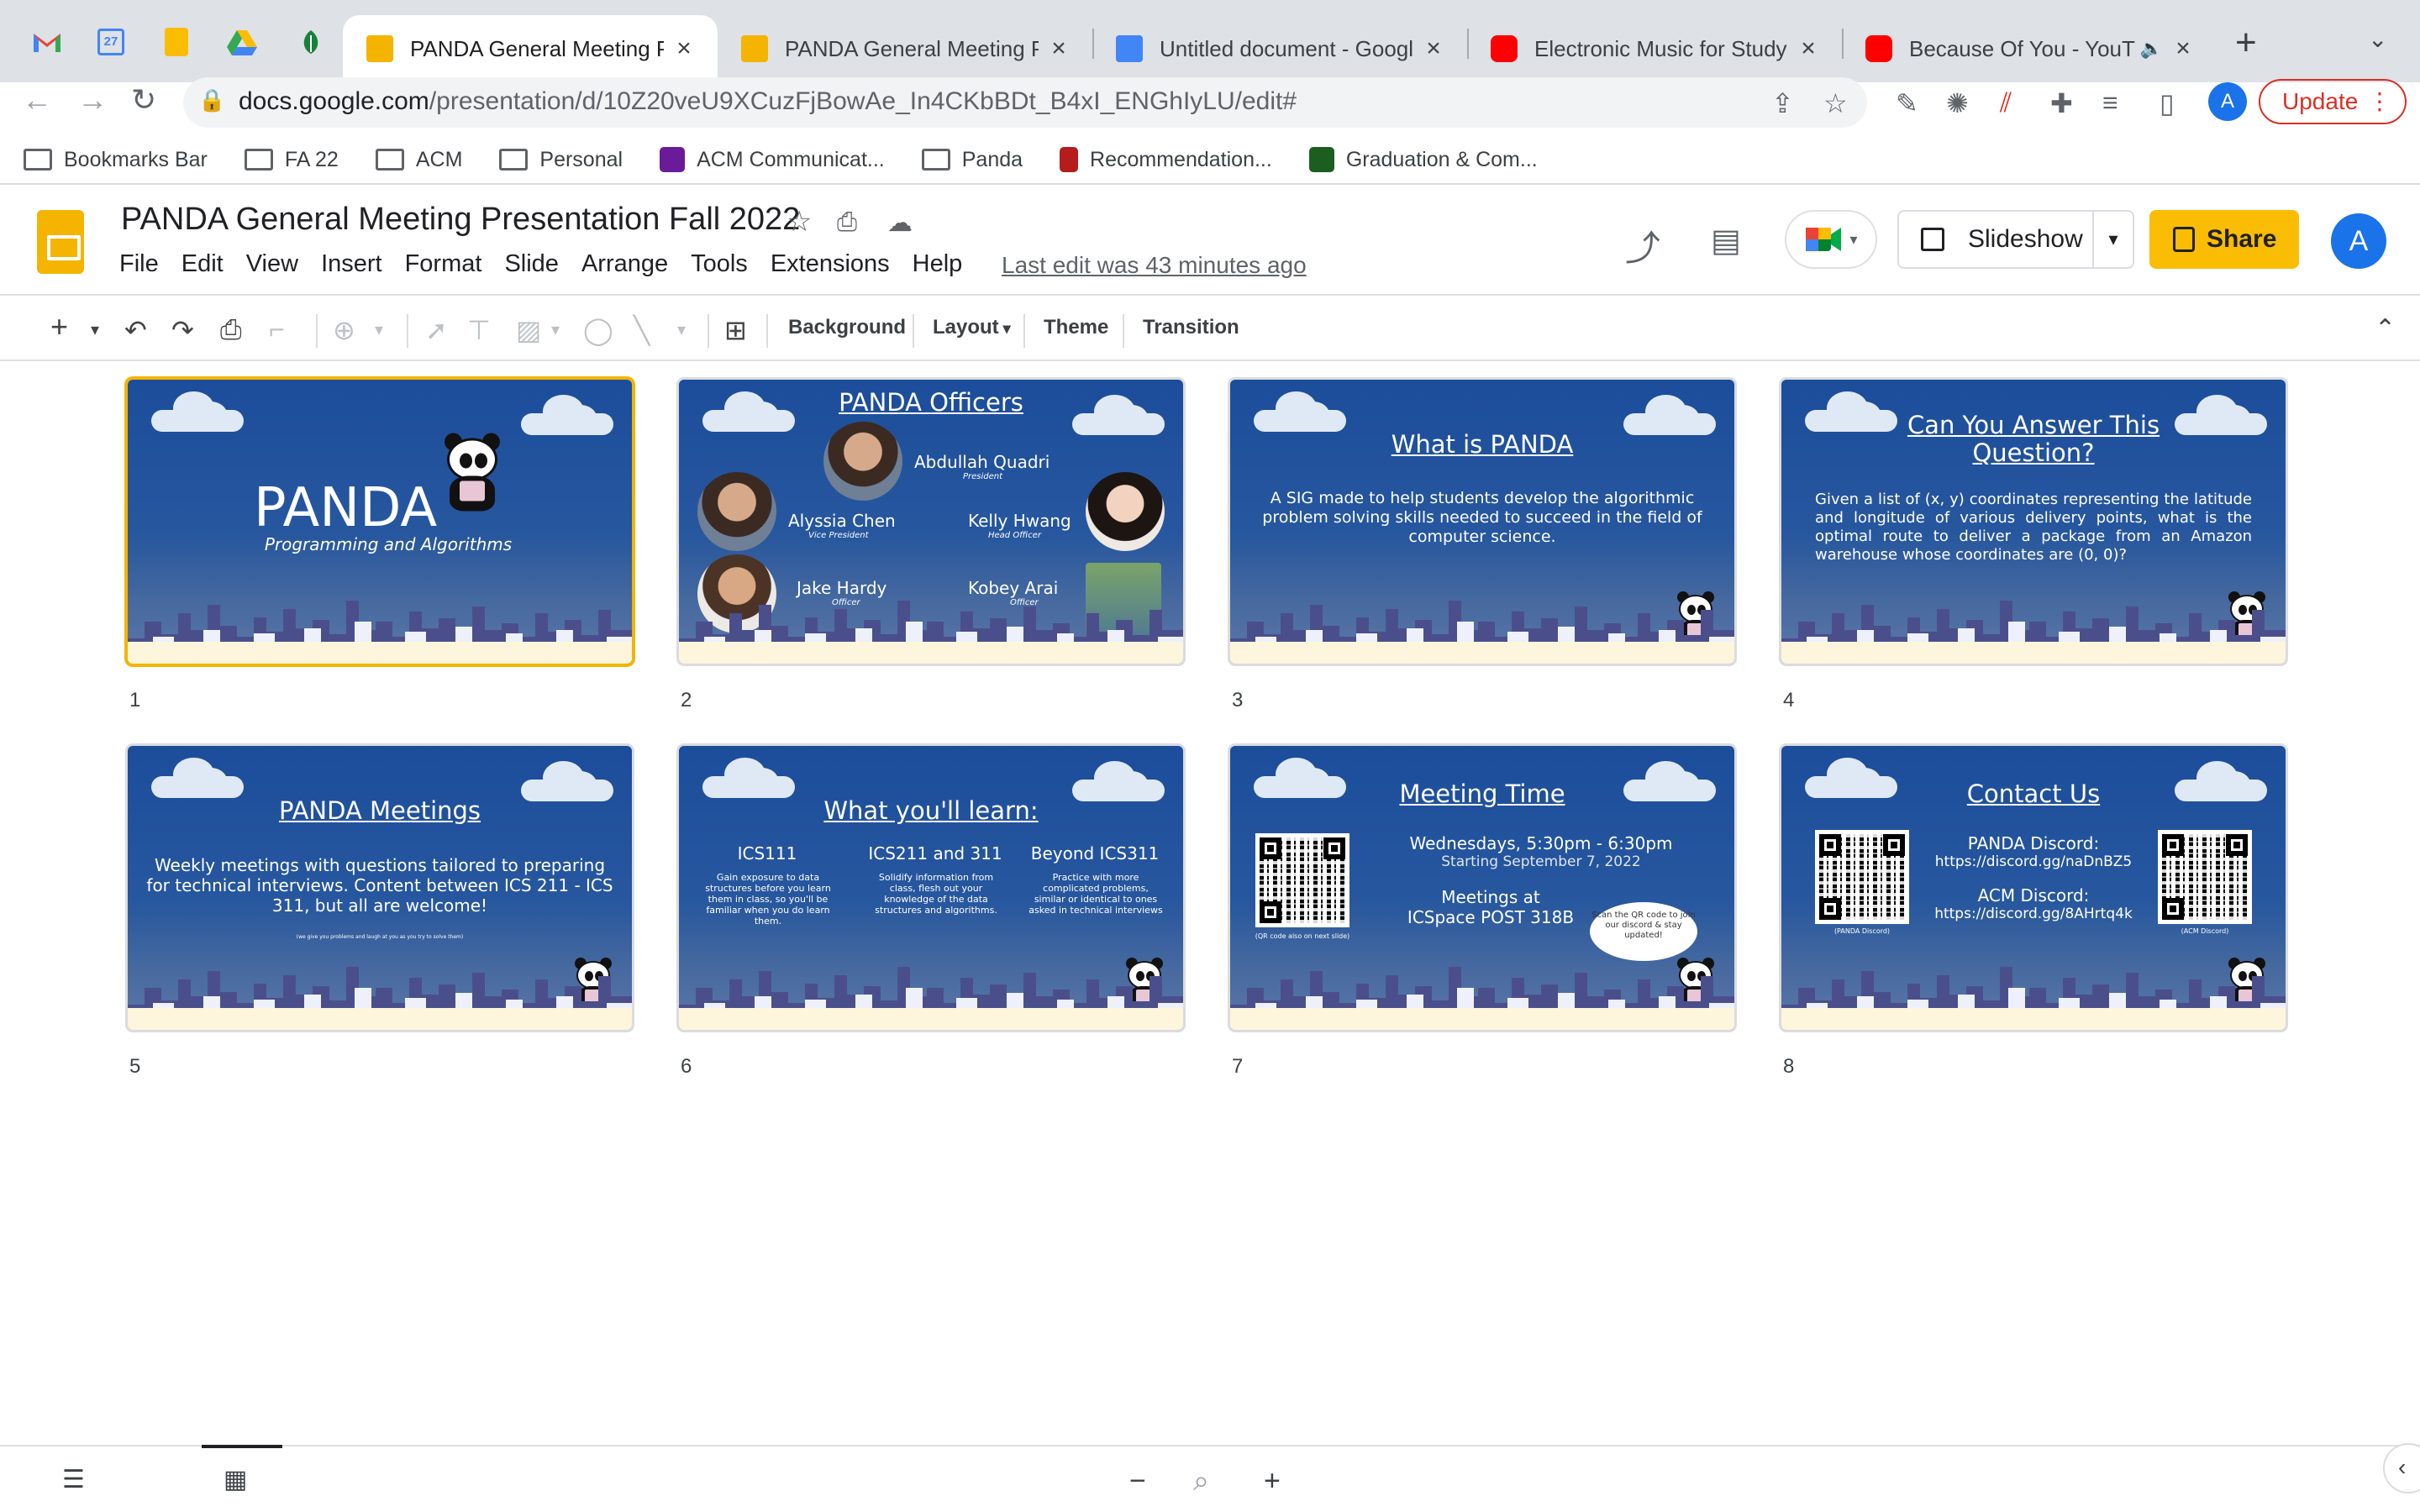 The height and width of the screenshot is (1512, 2420). I want to click on share-page-icon: ⇪, so click(1783, 103).